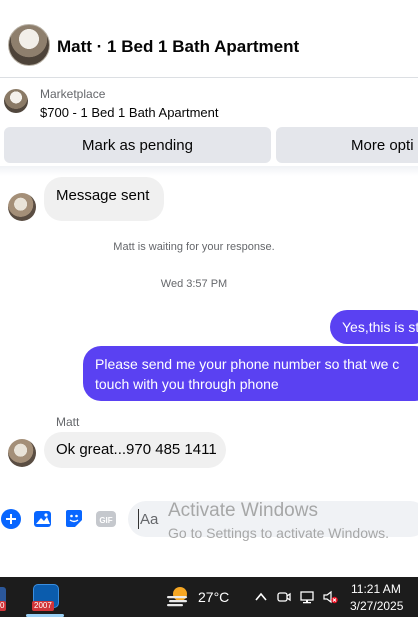  Describe the element at coordinates (178, 597) in the screenshot. I see `weather-haze-icon` at that location.